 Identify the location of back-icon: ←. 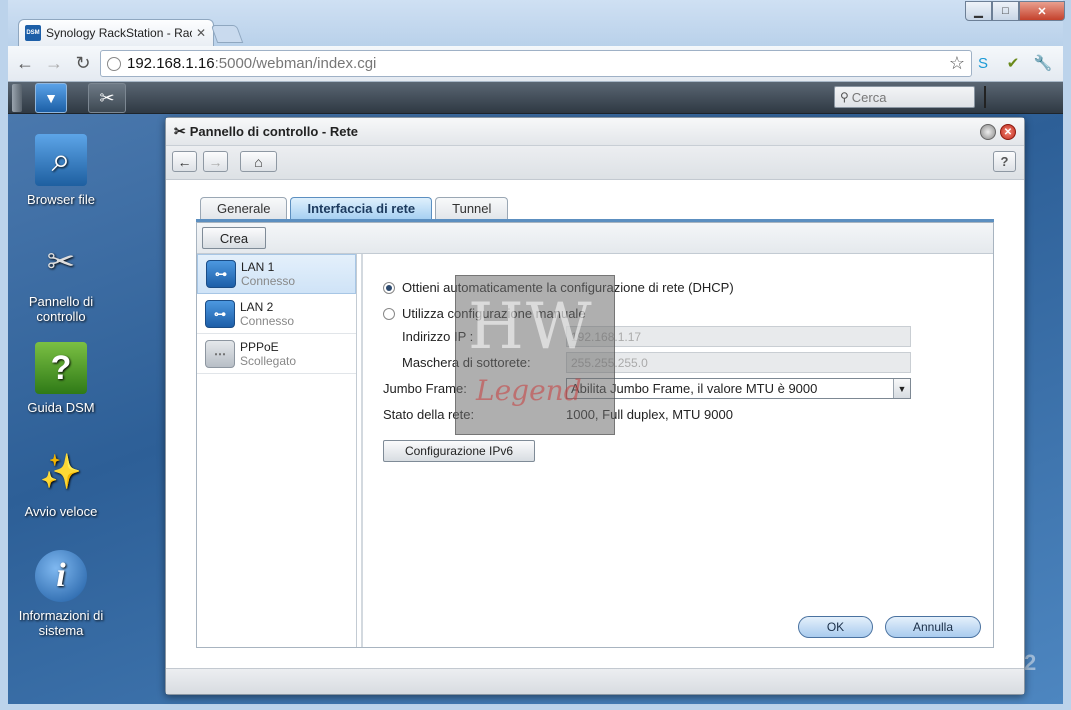
(25, 64).